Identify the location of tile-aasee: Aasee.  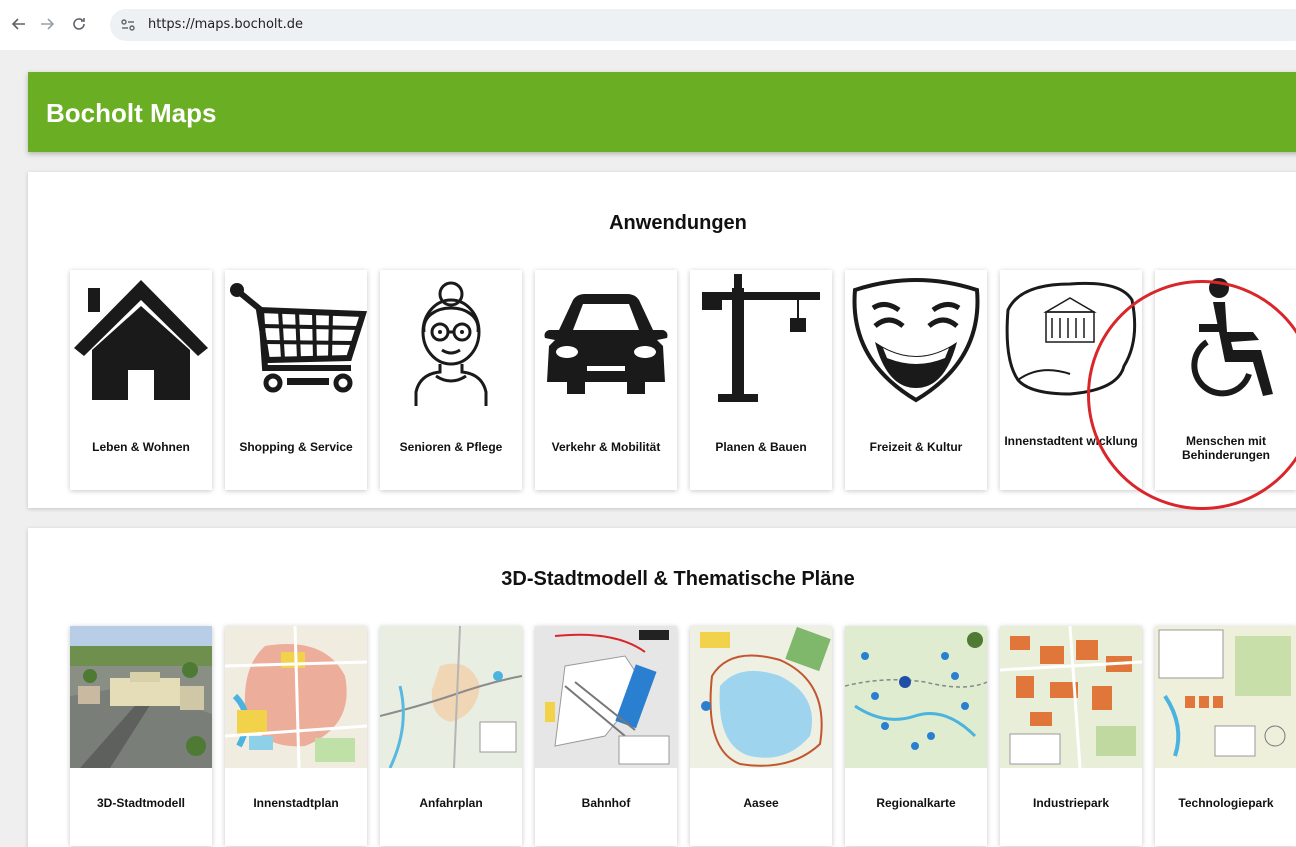
(761, 736).